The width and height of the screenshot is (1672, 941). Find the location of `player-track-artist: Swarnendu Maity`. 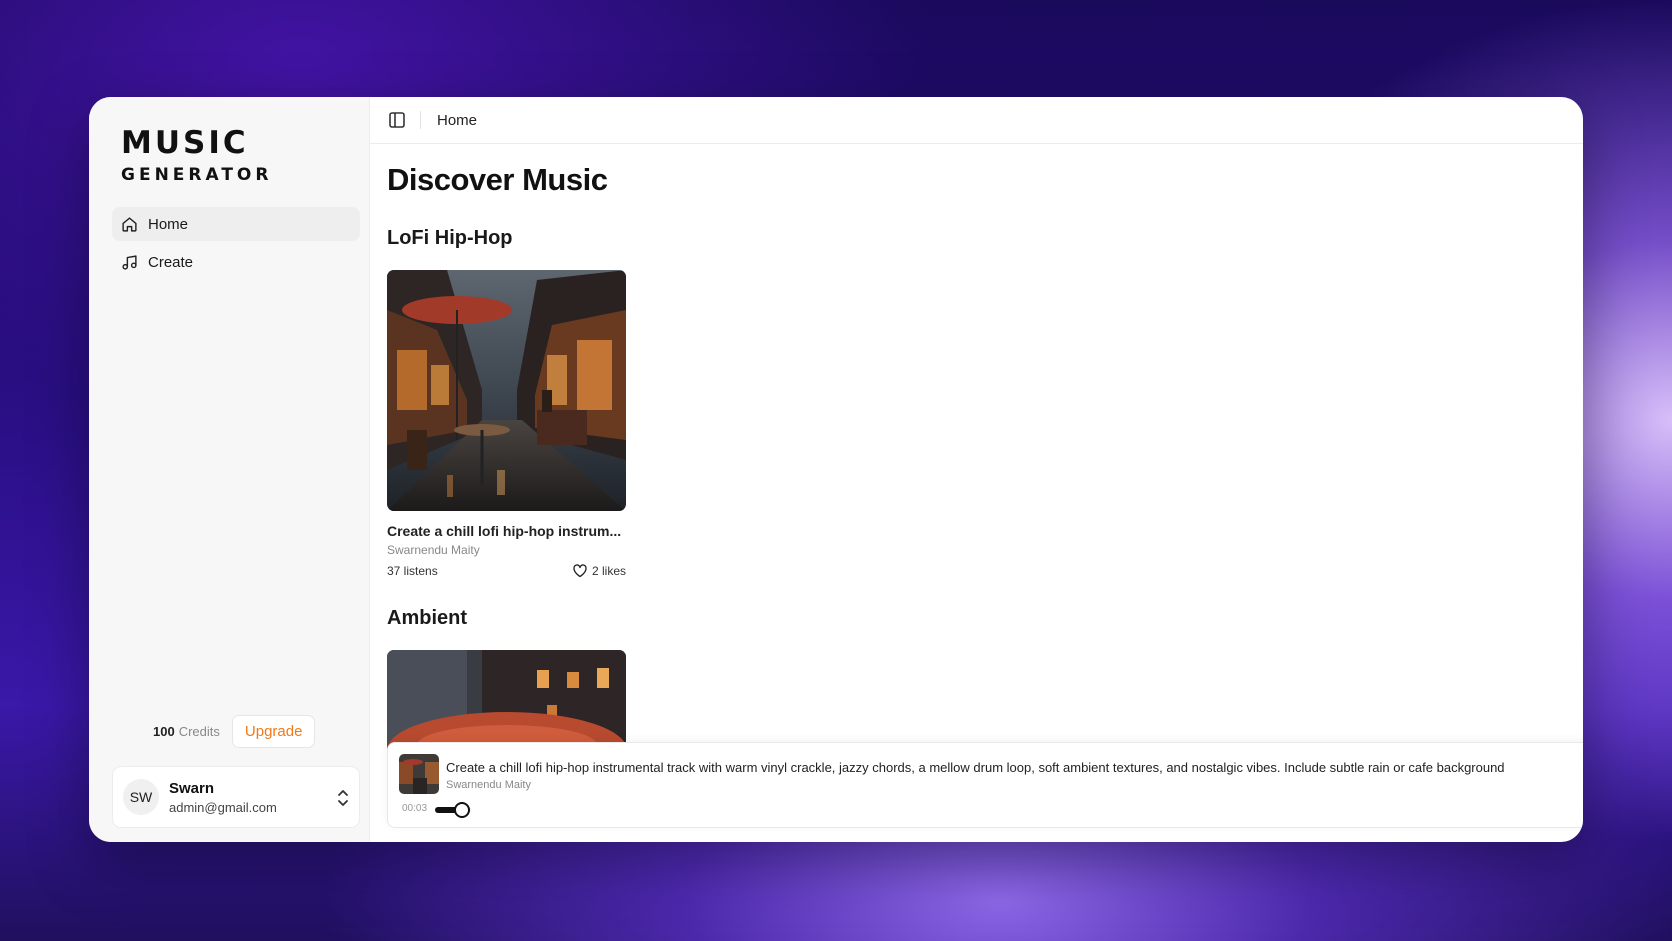

player-track-artist: Swarnendu Maity is located at coordinates (488, 785).